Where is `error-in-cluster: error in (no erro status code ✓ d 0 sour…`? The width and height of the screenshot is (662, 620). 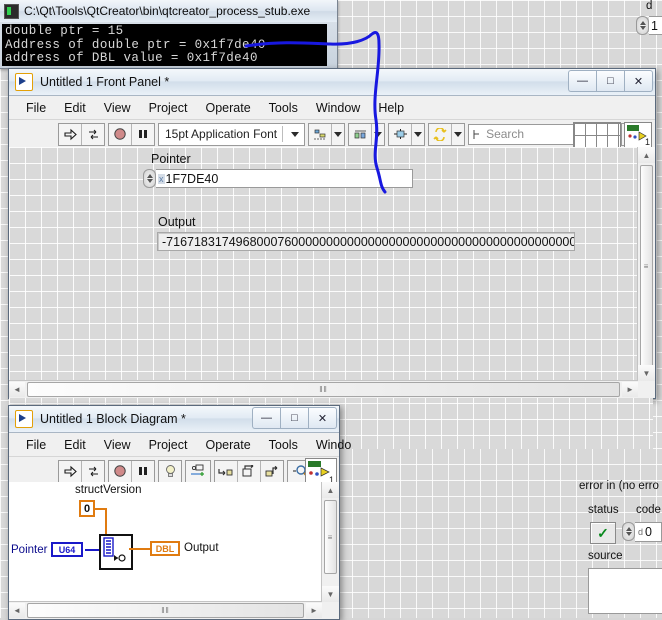
error-in-cluster: error in (no erro status code ✓ d 0 sour… is located at coordinates (620, 548).